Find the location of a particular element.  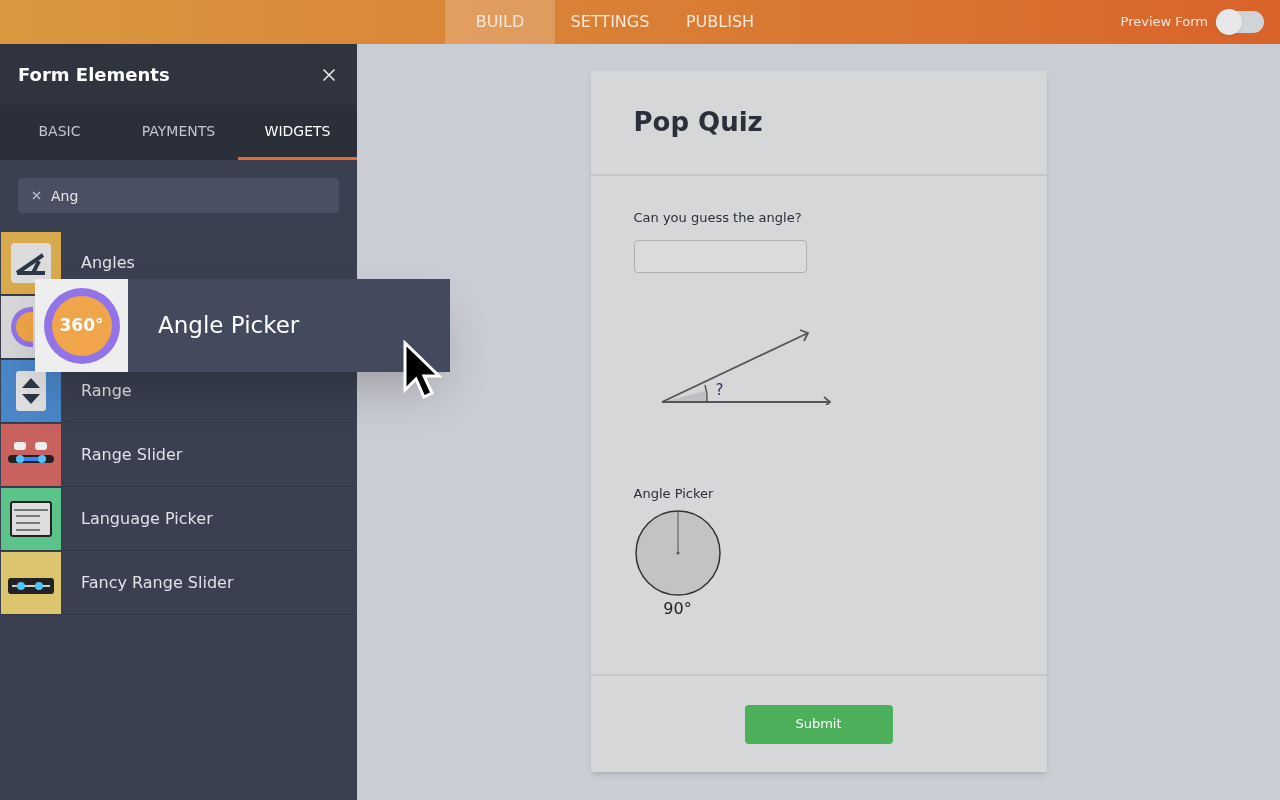

picker-label: Angle Picker is located at coordinates (674, 493).